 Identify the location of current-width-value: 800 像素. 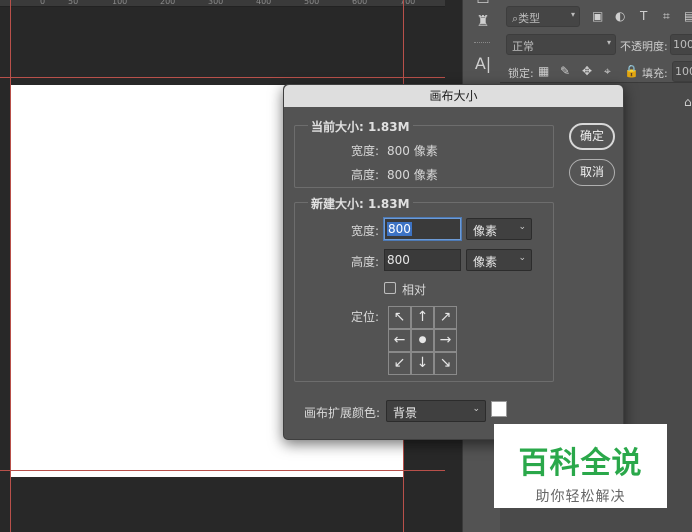
(412, 151).